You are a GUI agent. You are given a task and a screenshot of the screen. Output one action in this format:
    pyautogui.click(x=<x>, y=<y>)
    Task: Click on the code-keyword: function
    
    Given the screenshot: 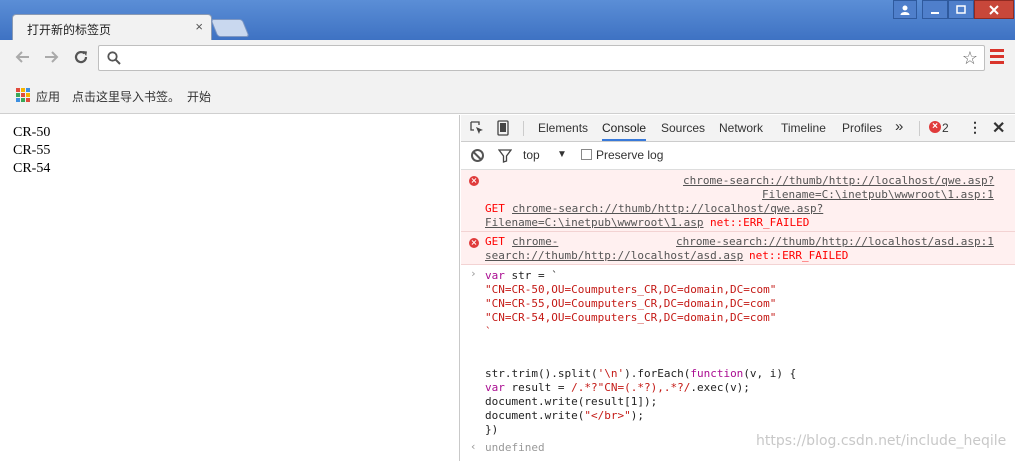 What is the action you would take?
    pyautogui.click(x=717, y=373)
    